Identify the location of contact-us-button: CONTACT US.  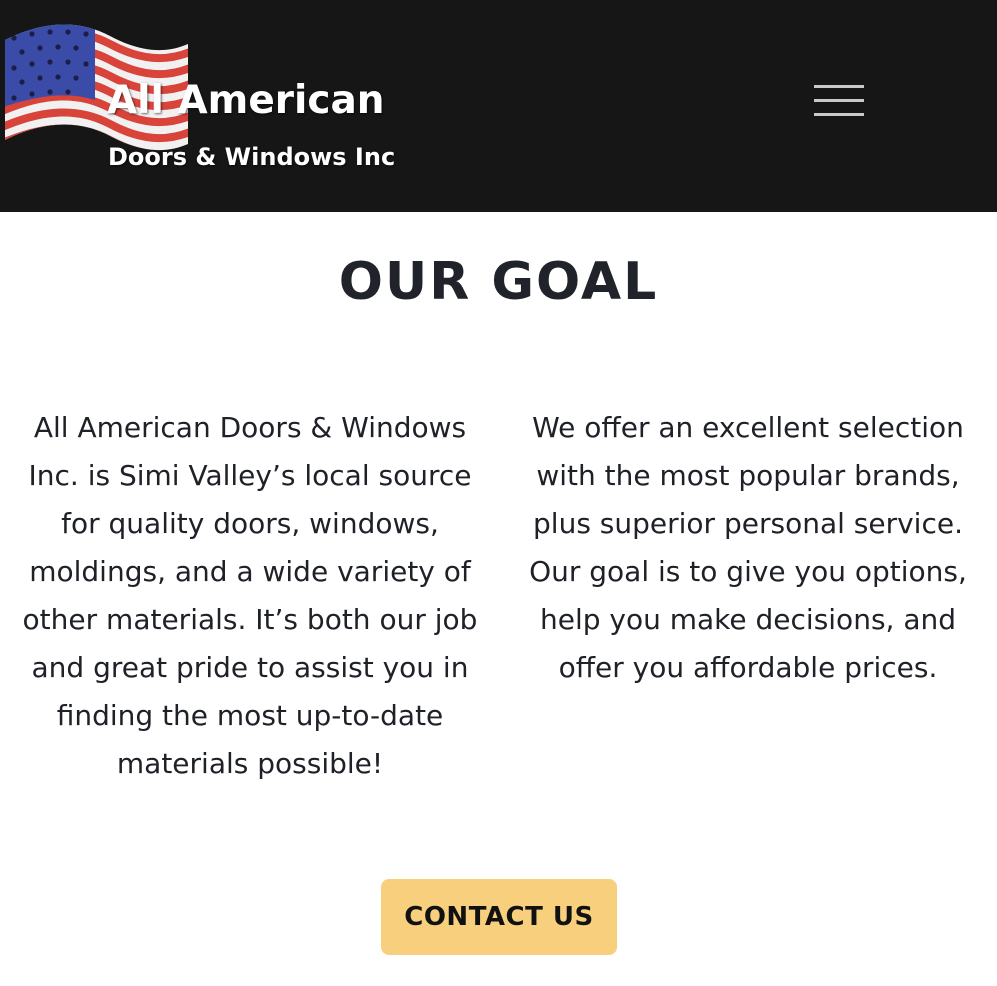
(499, 917).